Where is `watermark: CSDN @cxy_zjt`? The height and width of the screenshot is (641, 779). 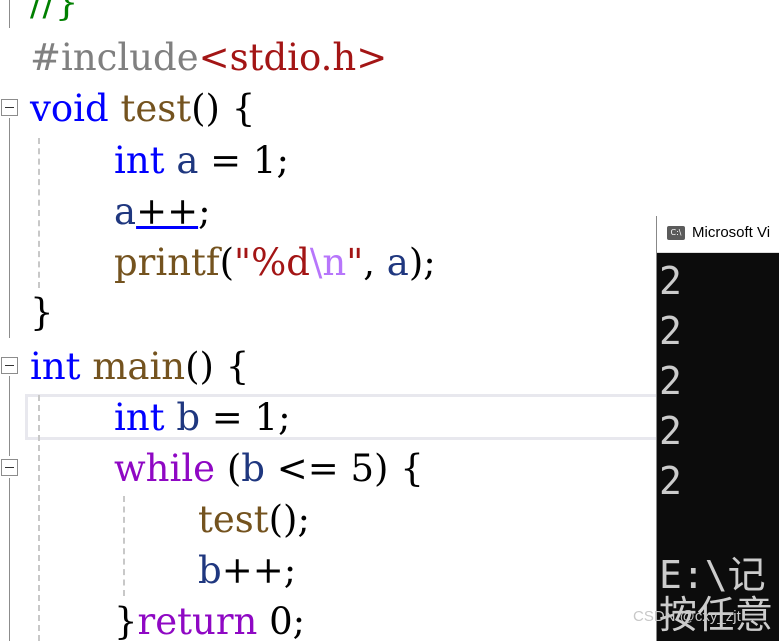
watermark: CSDN @cxy_zjt is located at coordinates (687, 616).